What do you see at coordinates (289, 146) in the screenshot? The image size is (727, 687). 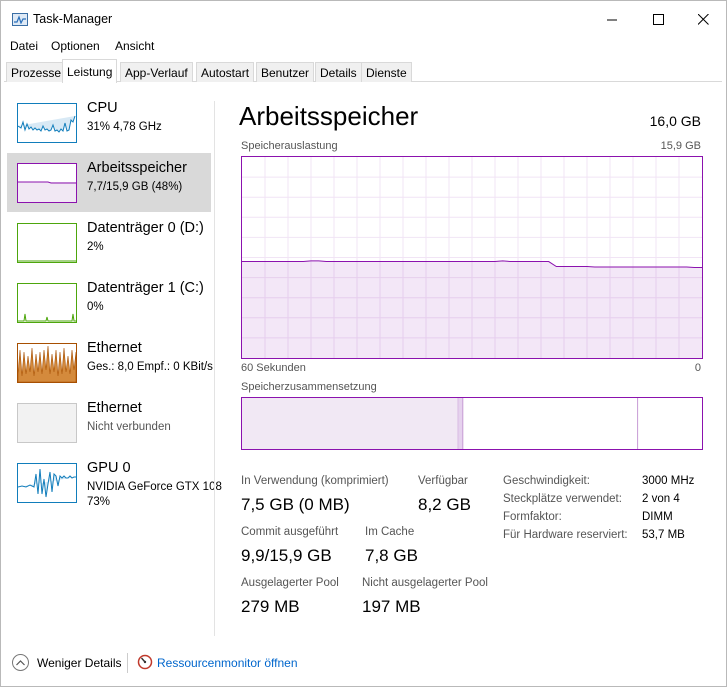 I see `usage-graph-label: Speicherauslastung` at bounding box center [289, 146].